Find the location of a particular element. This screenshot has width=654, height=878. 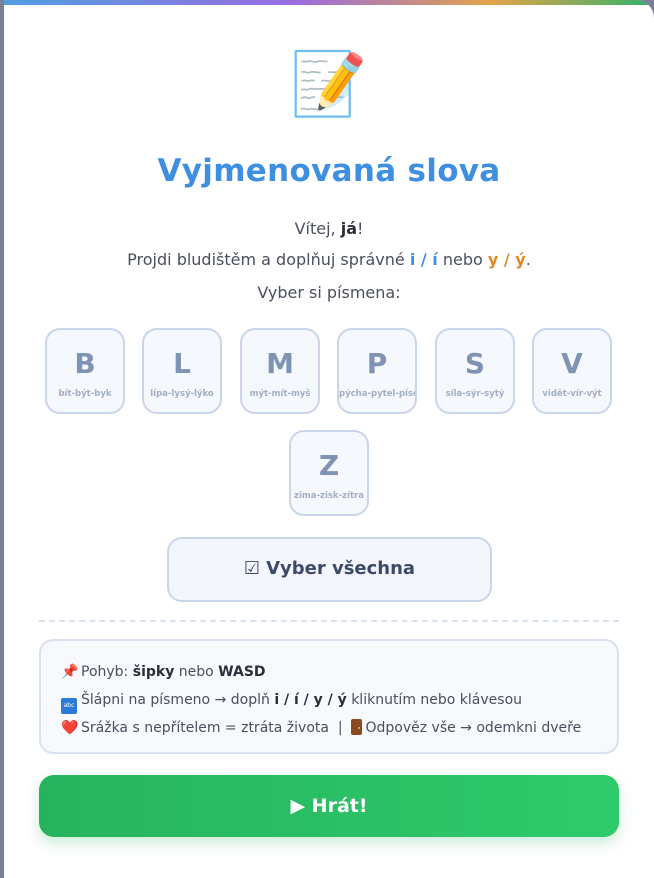

select-all-button: ☑ Vyber všechna is located at coordinates (329, 569).